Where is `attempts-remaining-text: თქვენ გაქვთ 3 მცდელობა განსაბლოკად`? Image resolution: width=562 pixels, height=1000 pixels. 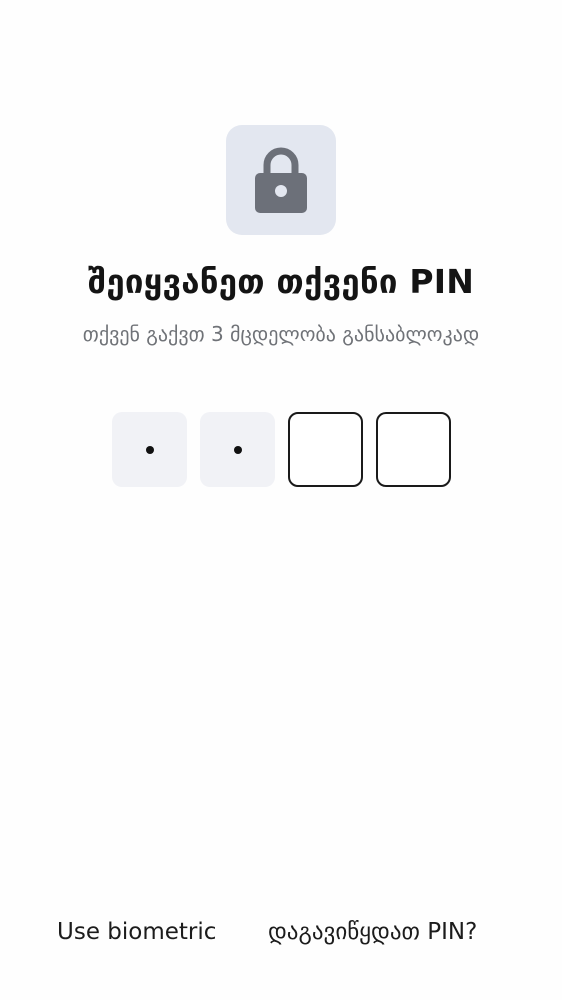
attempts-remaining-text: თქვენ გაქვთ 3 მცდელობა განსაბლოკად is located at coordinates (281, 334).